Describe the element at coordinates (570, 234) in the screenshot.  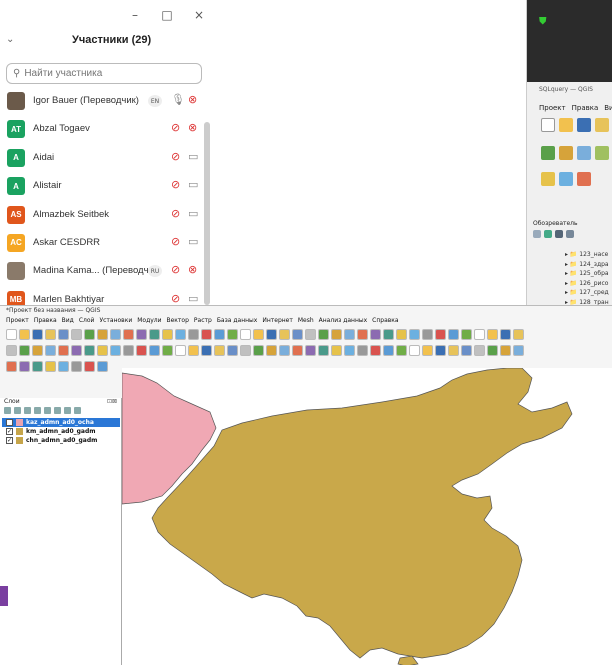
I see `collapse-icon` at that location.